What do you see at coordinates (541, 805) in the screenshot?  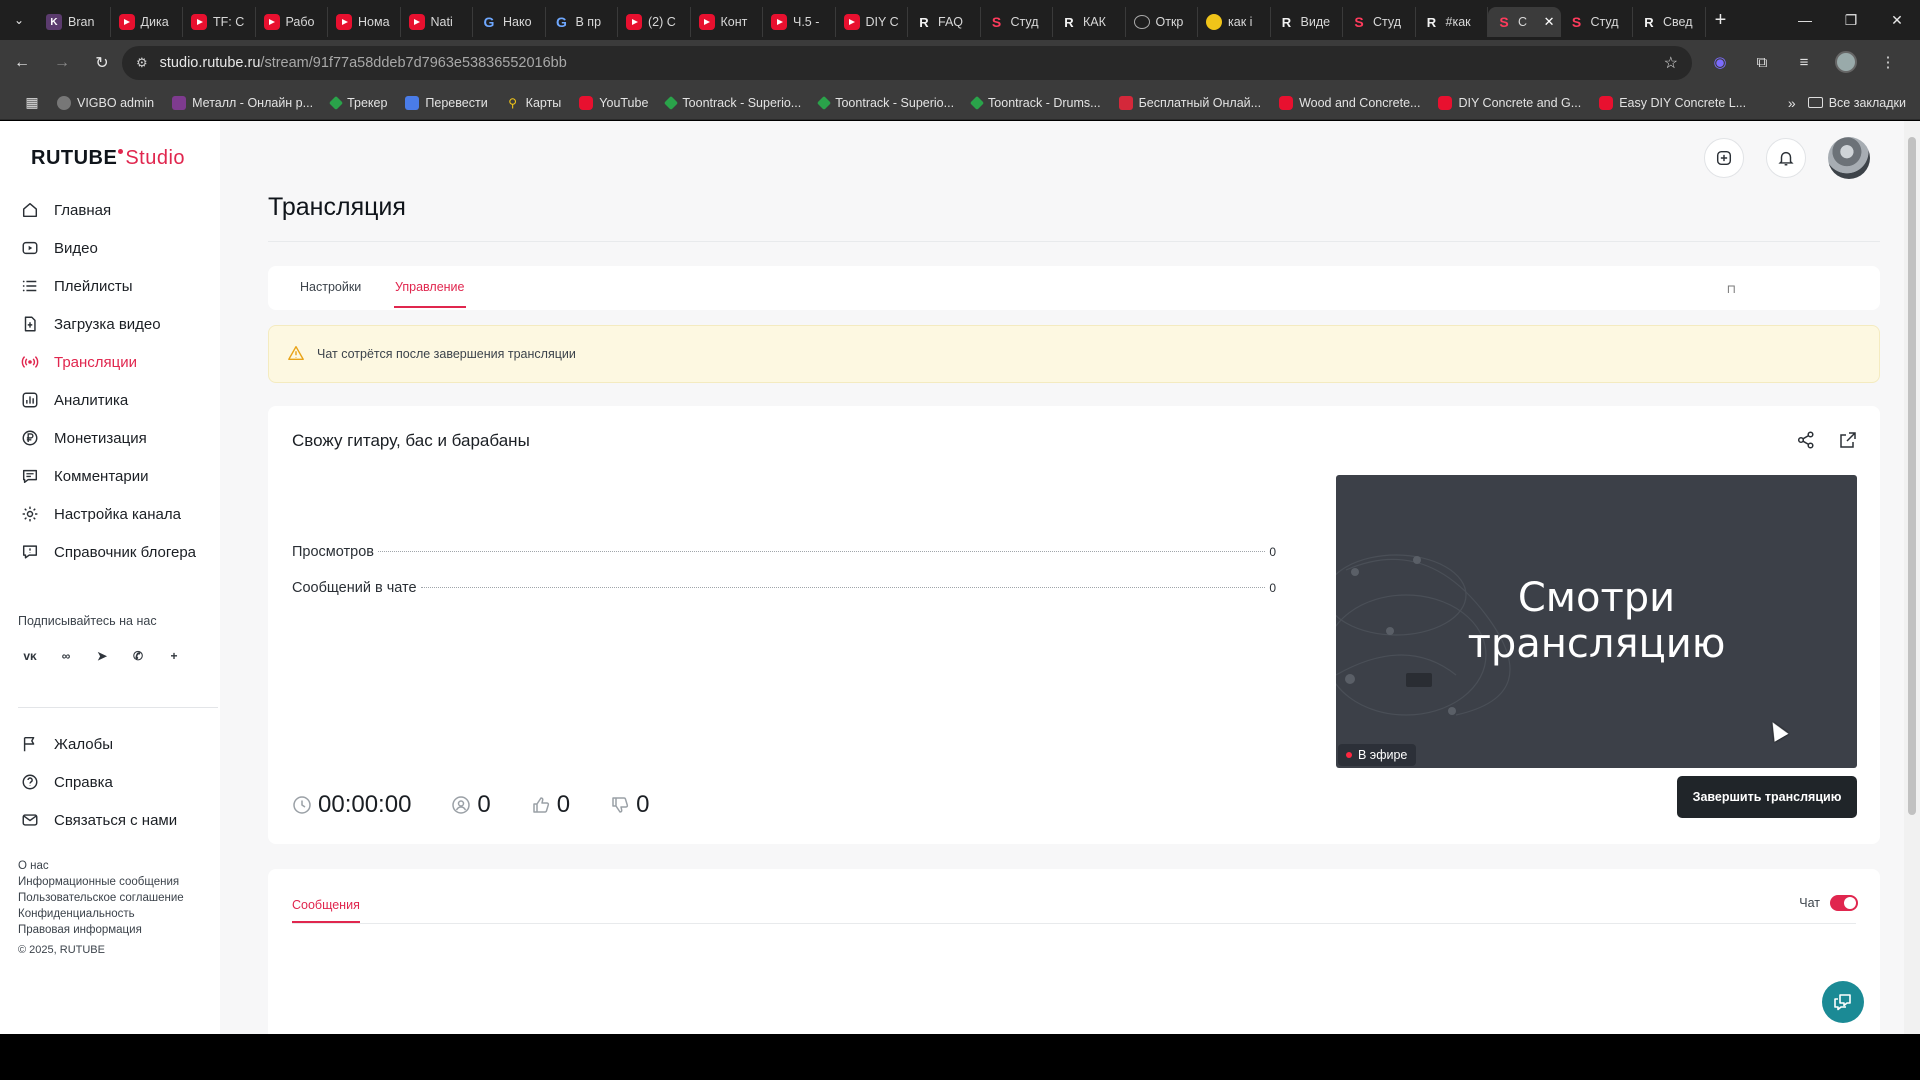 I see `thumbs-up-icon` at bounding box center [541, 805].